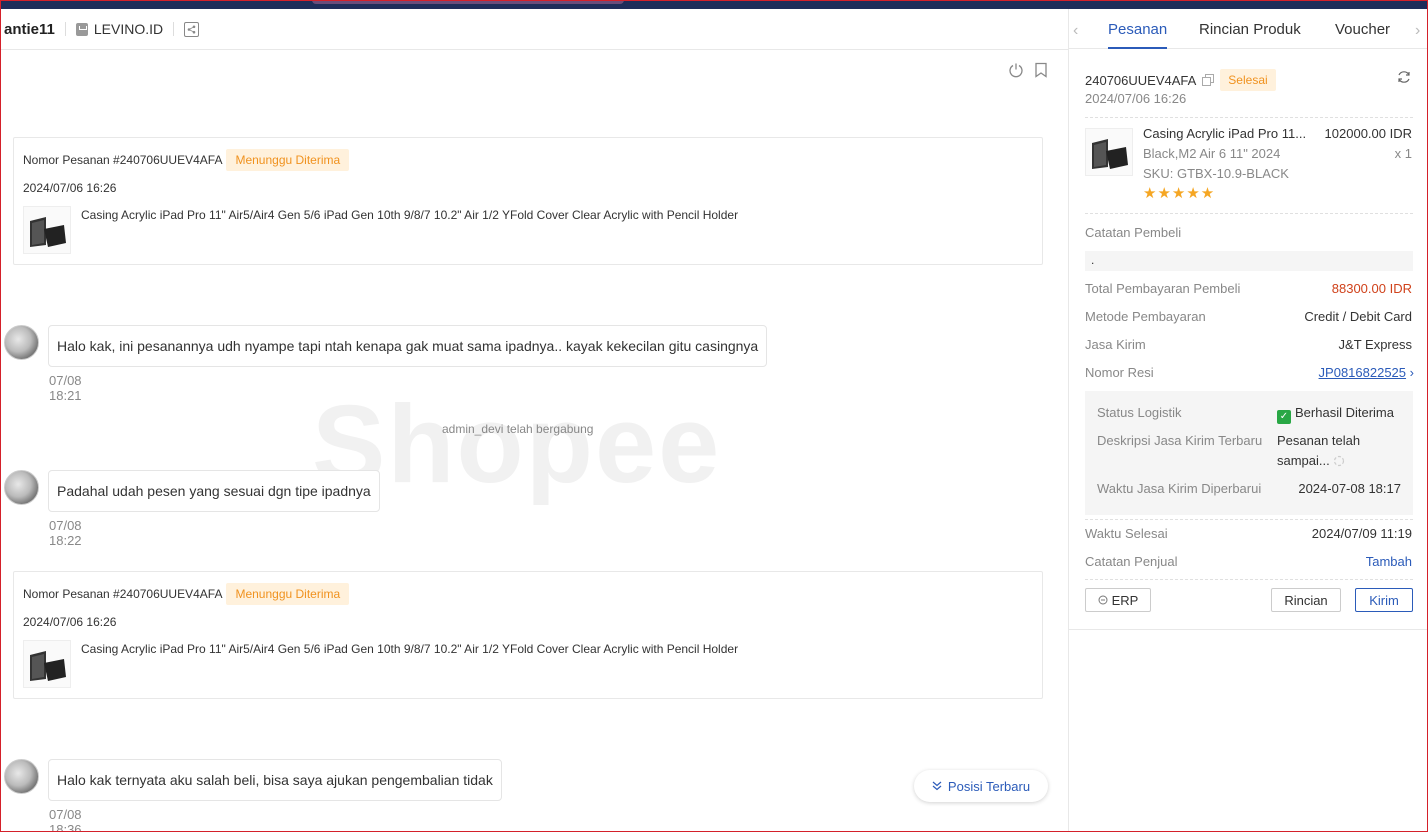 The image size is (1428, 832). I want to click on tab-rincian-produk: Rincian Produk, so click(1250, 29).